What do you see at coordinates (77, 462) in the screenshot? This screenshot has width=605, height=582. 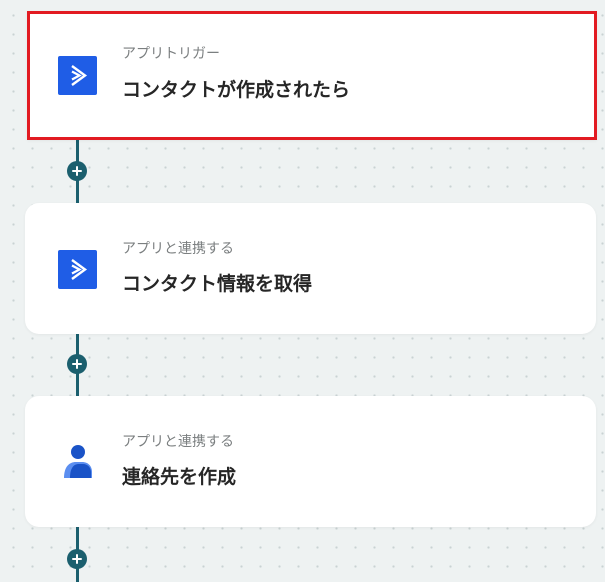 I see `person-contact-icon` at bounding box center [77, 462].